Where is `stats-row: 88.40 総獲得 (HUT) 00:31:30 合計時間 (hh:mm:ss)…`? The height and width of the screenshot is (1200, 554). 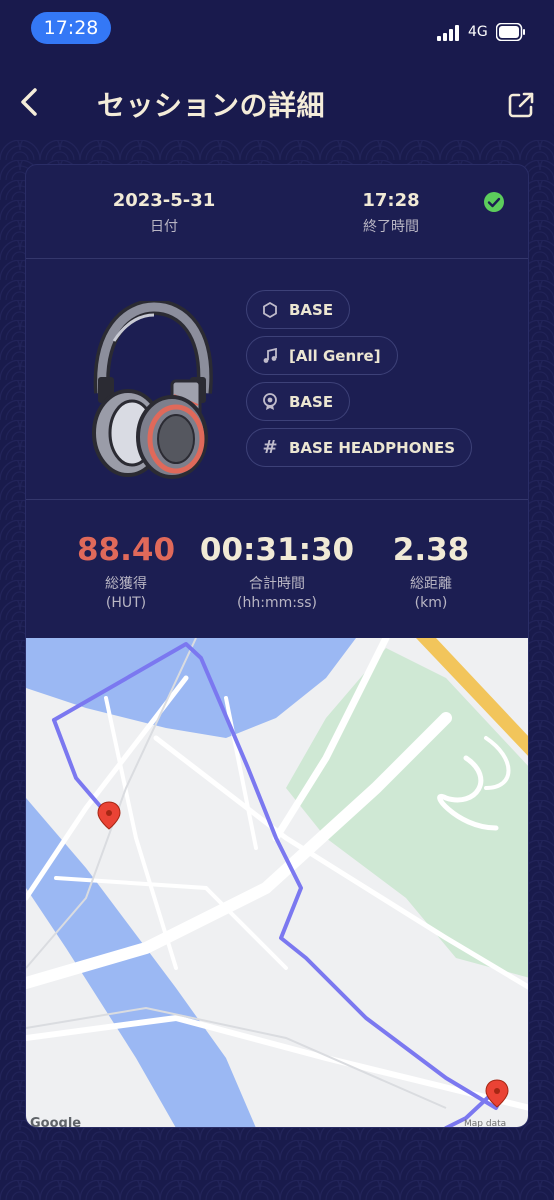
stats-row: 88.40 総獲得 (HUT) 00:31:30 合計時間 (hh:mm:ss)… is located at coordinates (277, 576).